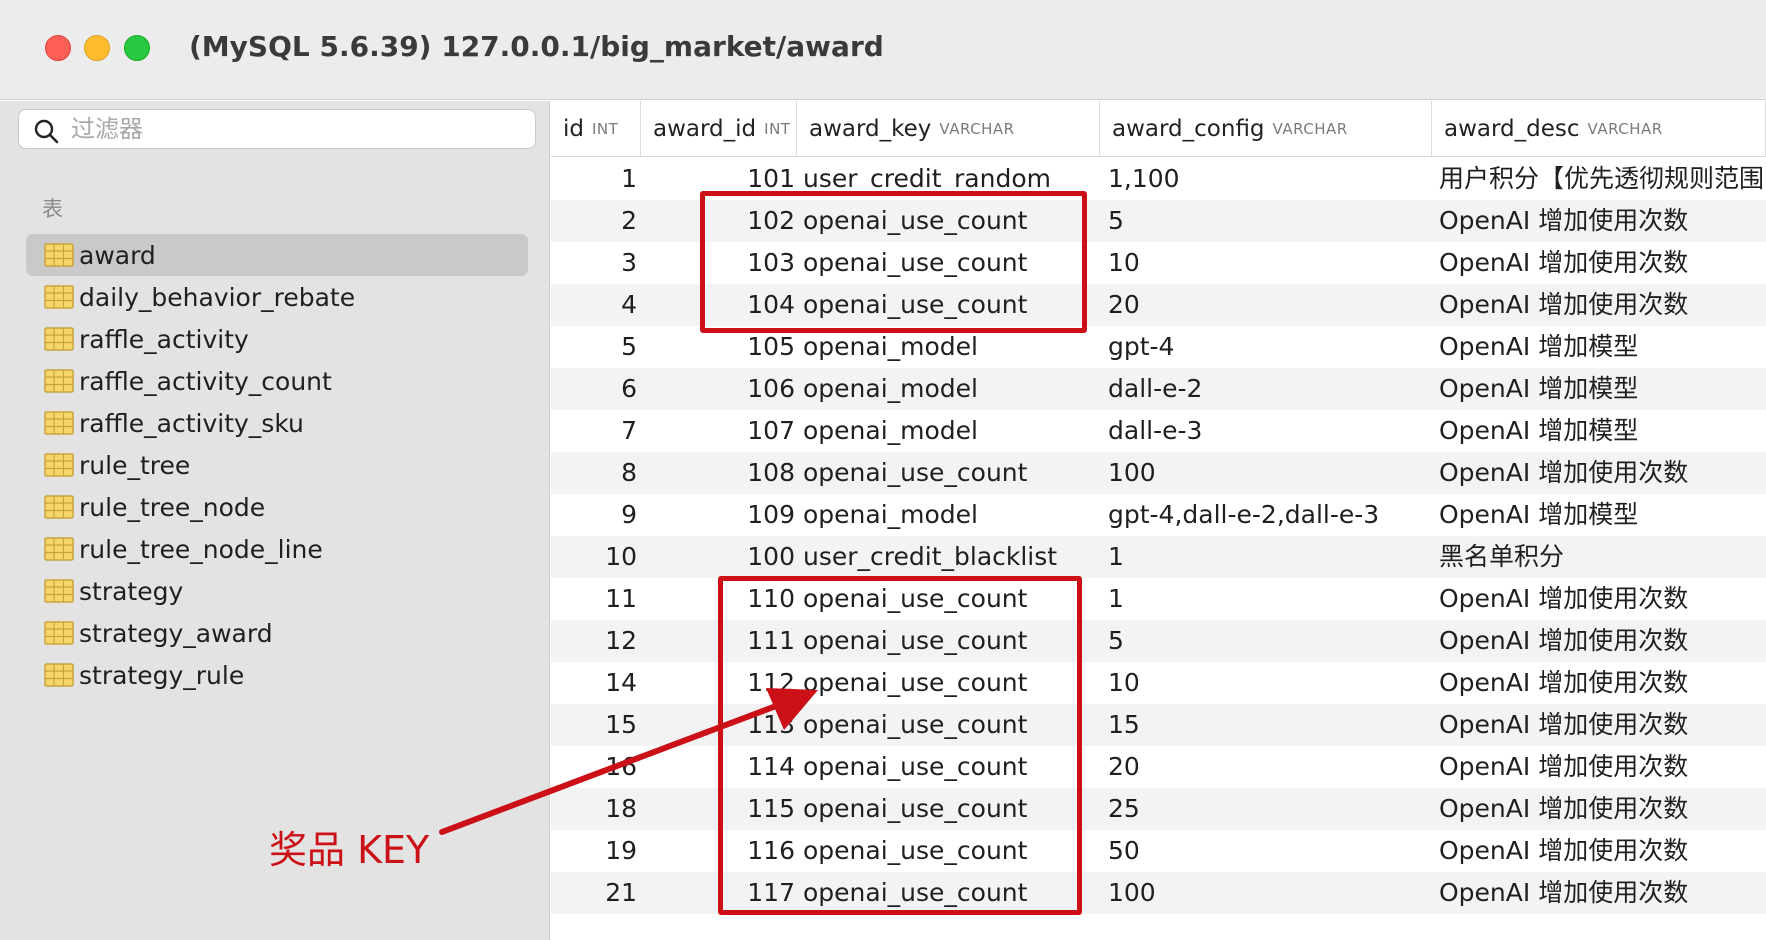  Describe the element at coordinates (137, 48) in the screenshot. I see `zoom-window-button` at that location.